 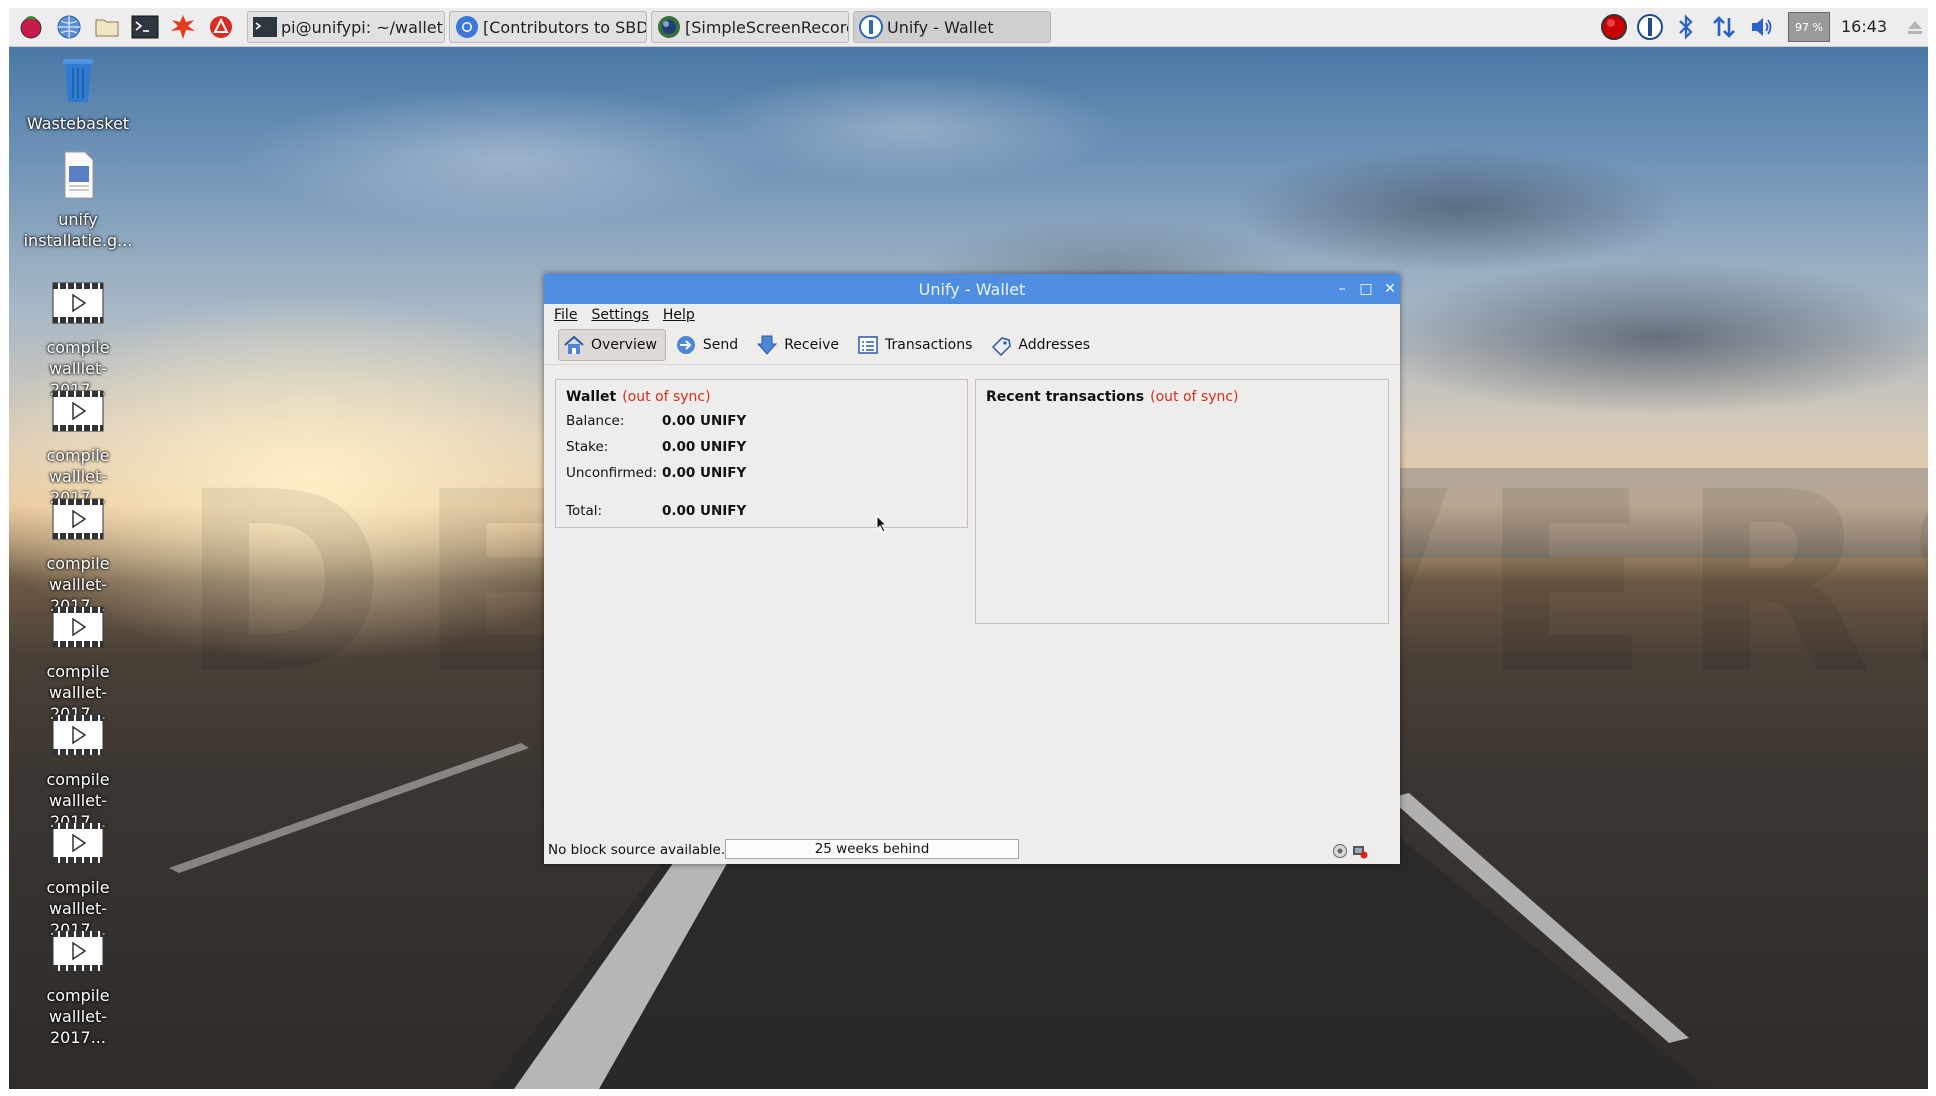 I want to click on wallet-title-text: Wallet, so click(x=591, y=397).